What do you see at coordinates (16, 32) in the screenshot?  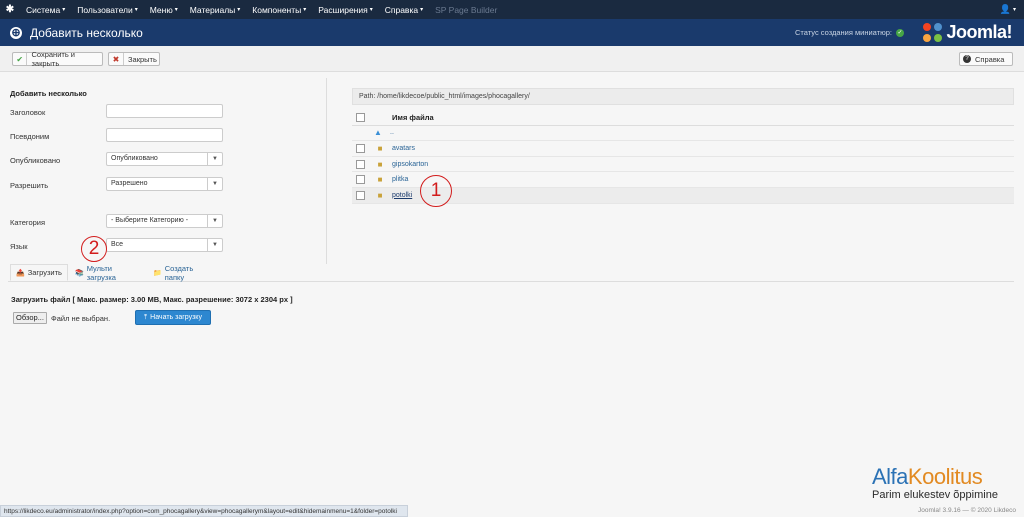 I see `plus-circle-icon: ⊕` at bounding box center [16, 32].